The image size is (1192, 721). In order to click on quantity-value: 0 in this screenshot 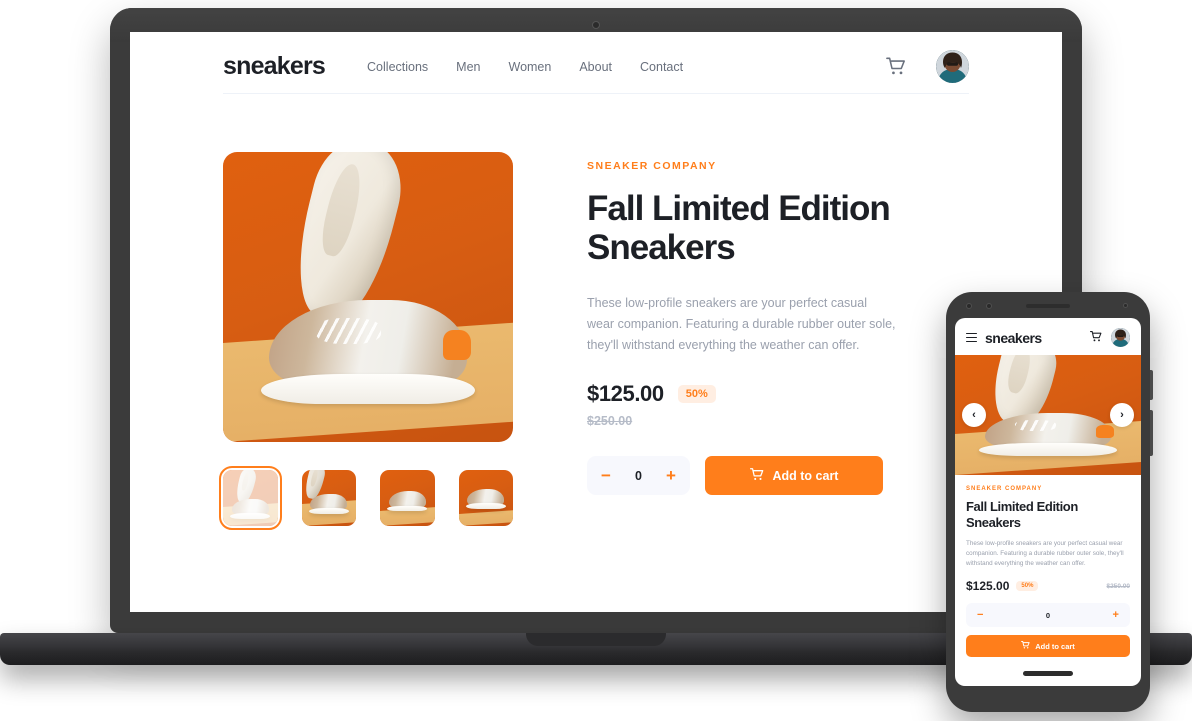, I will do `click(638, 475)`.